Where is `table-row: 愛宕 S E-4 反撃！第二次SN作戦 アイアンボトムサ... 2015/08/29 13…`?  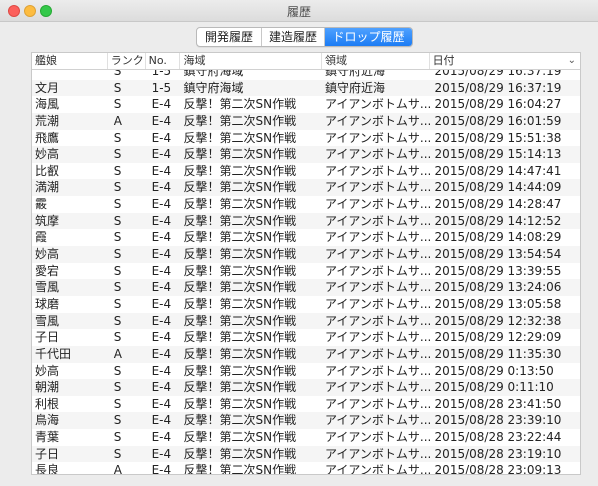
table-row: 愛宕 S E-4 反撃！第二次SN作戦 アイアンボトムサ... 2015/08/29 13… is located at coordinates (306, 271).